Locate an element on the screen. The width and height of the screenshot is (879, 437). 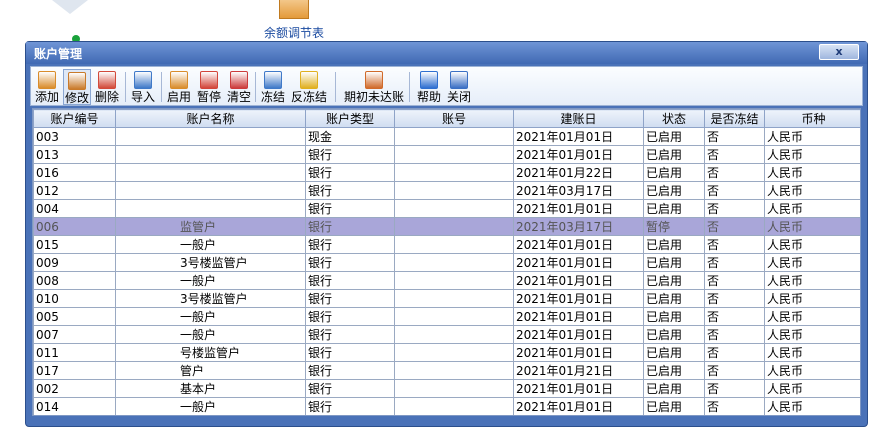
column-header: 建账日 is located at coordinates (578, 118).